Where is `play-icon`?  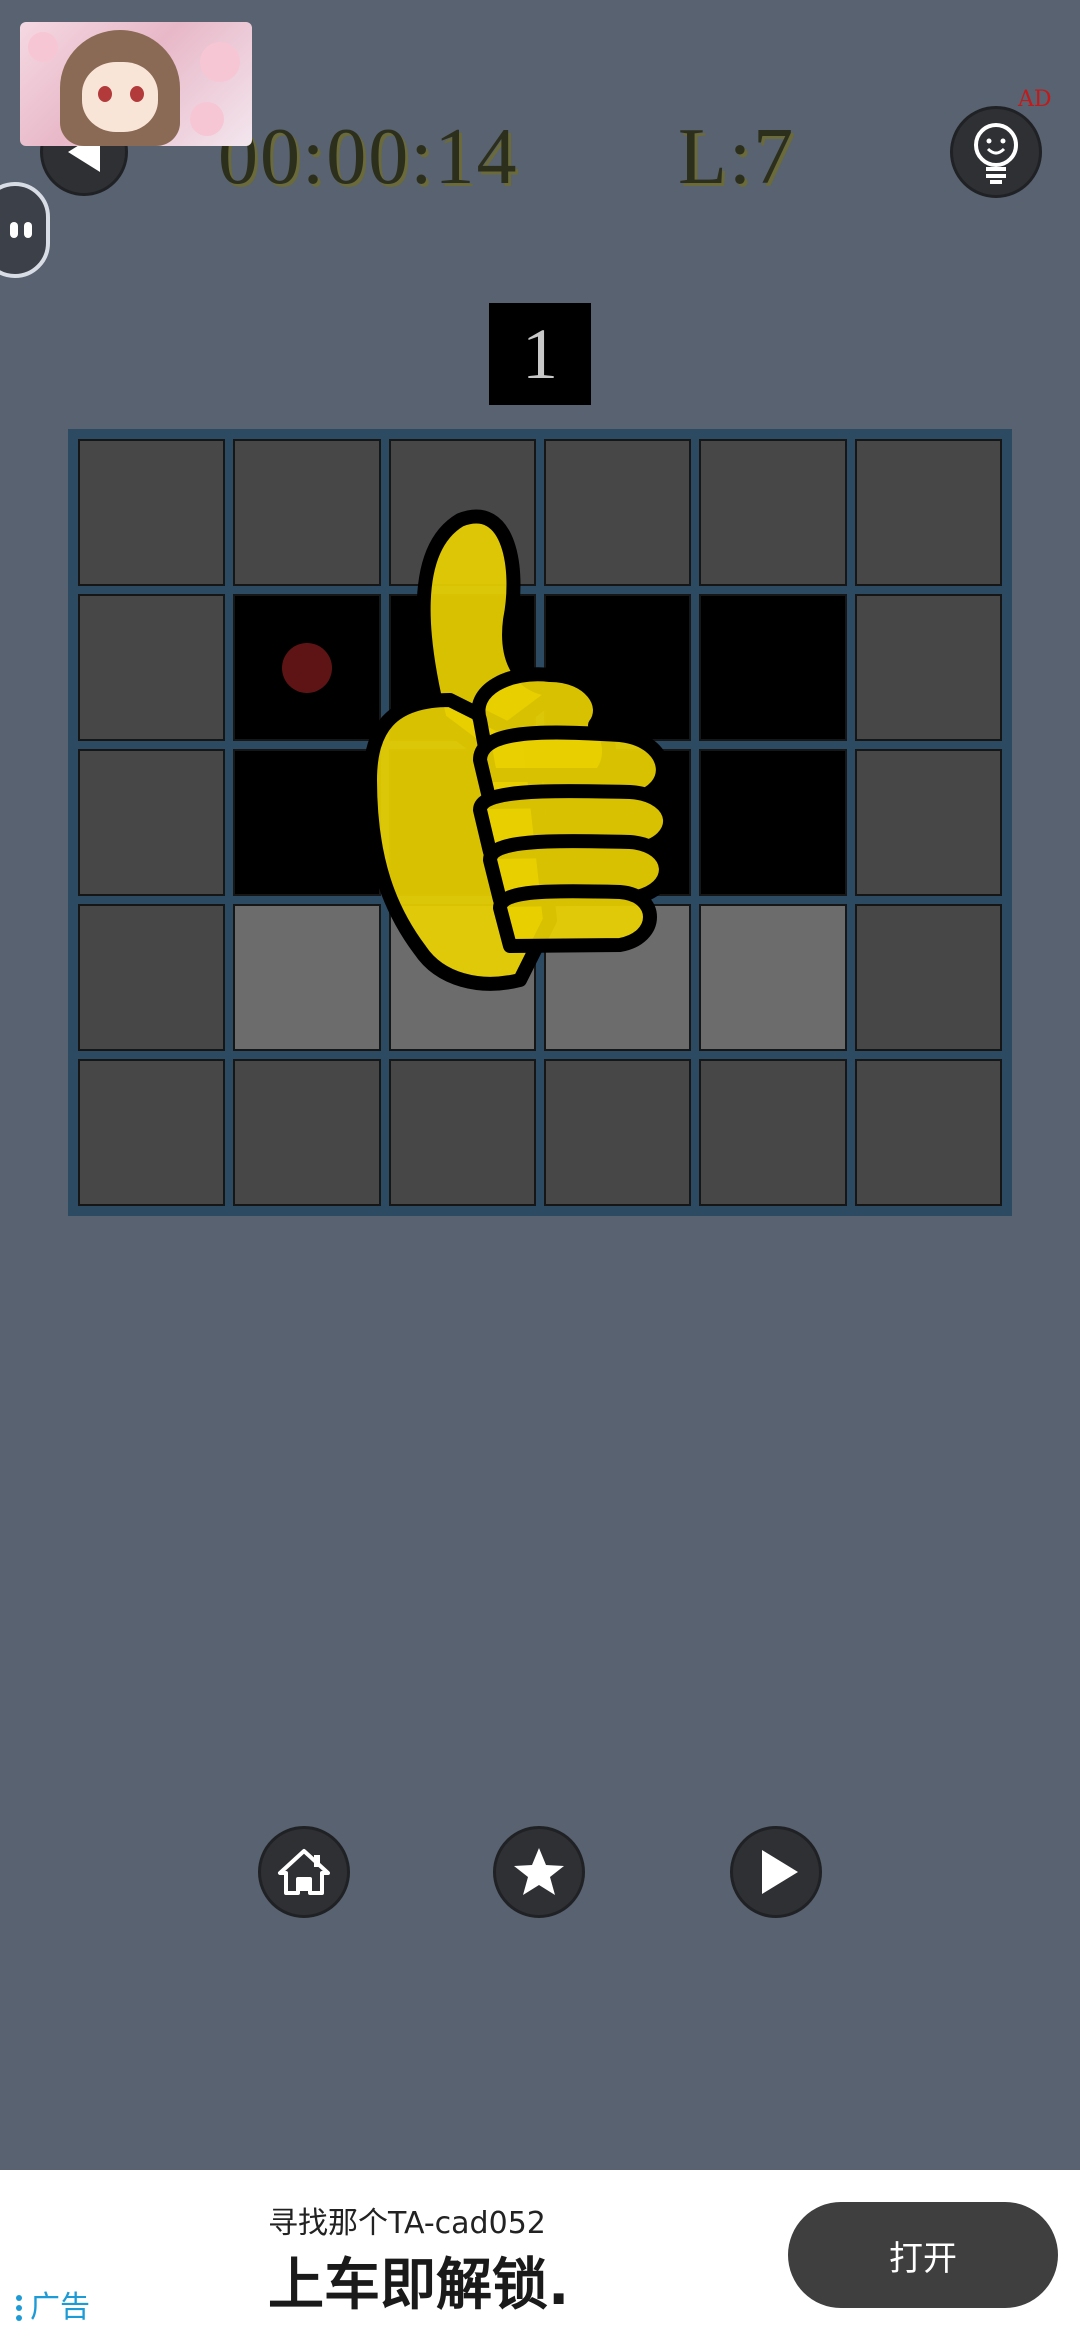 play-icon is located at coordinates (780, 1872).